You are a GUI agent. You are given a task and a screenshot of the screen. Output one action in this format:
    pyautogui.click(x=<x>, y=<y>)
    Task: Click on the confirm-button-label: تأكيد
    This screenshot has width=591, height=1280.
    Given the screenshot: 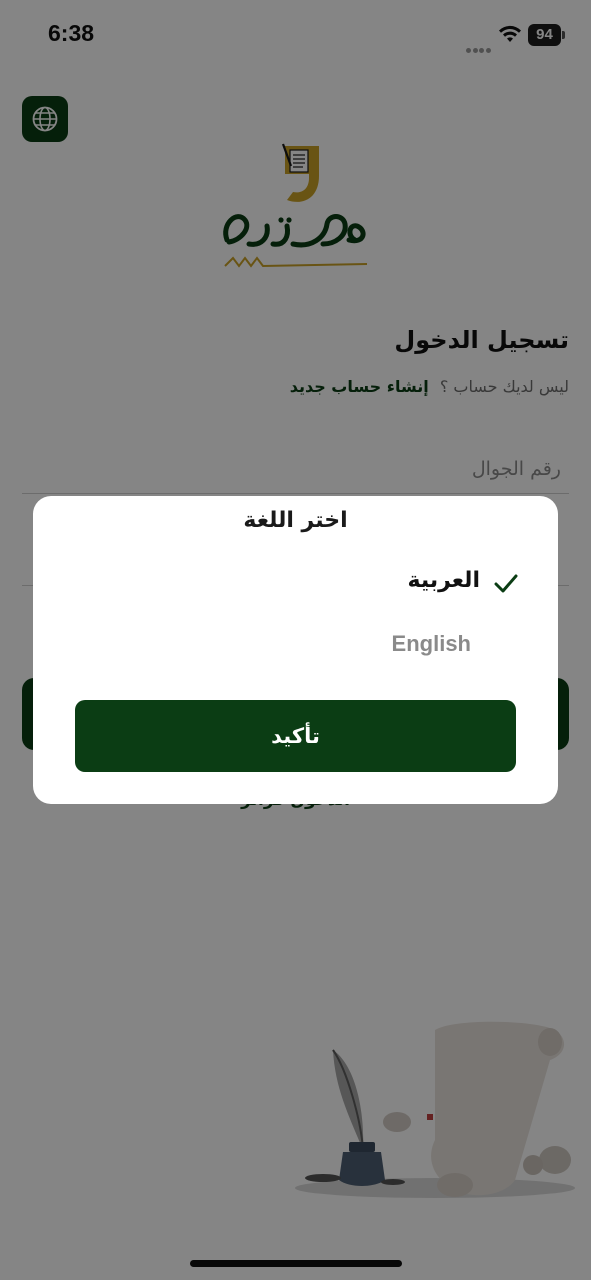 What is the action you would take?
    pyautogui.click(x=295, y=736)
    